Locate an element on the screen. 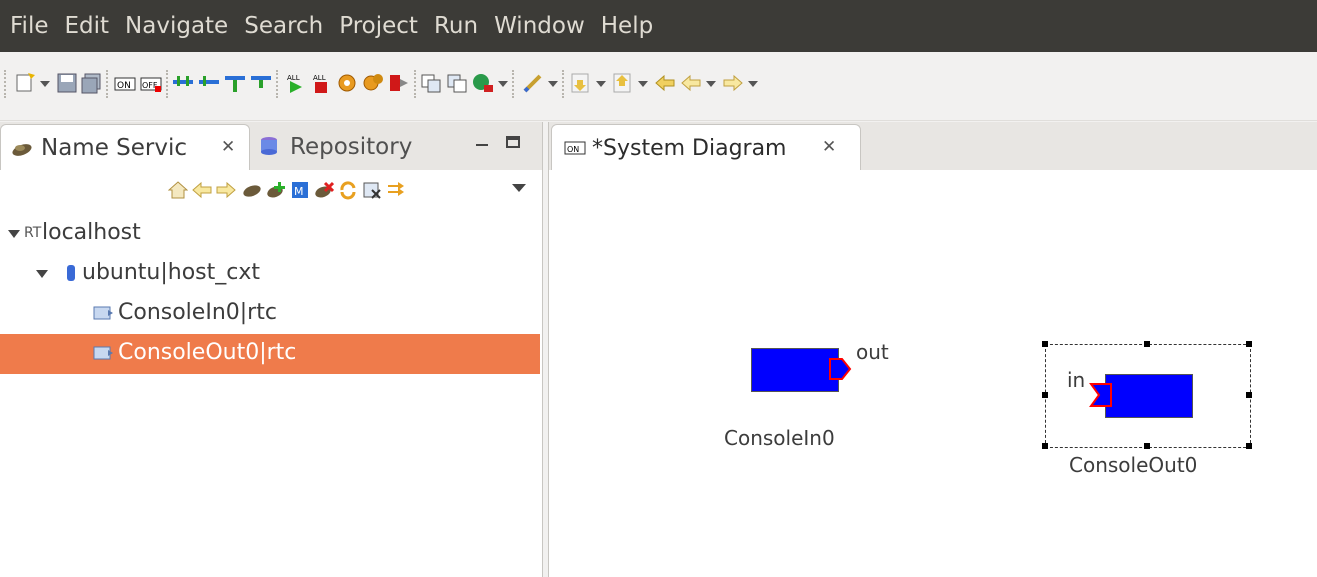 The image size is (1317, 577). connect-name-server-icon is located at coordinates (252, 190).